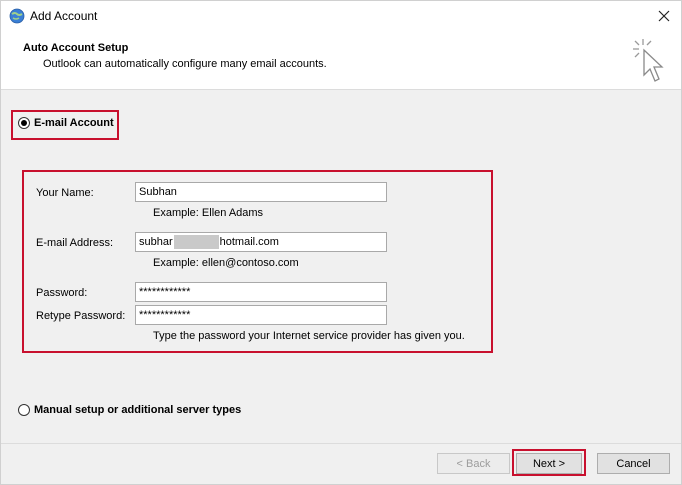 This screenshot has height=485, width=682. What do you see at coordinates (633, 463) in the screenshot?
I see `cancel-button: Cancel` at bounding box center [633, 463].